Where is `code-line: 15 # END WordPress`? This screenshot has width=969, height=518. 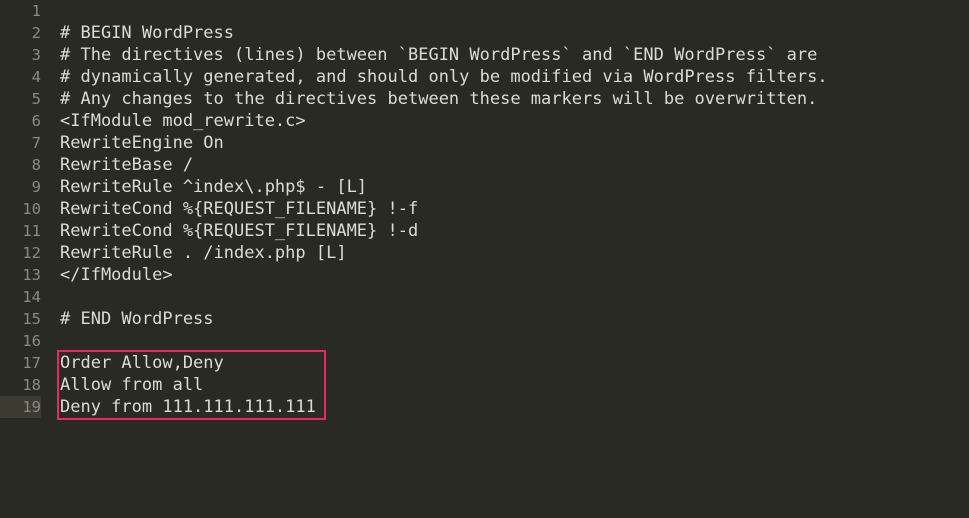 code-line: 15 # END WordPress is located at coordinates (484, 319).